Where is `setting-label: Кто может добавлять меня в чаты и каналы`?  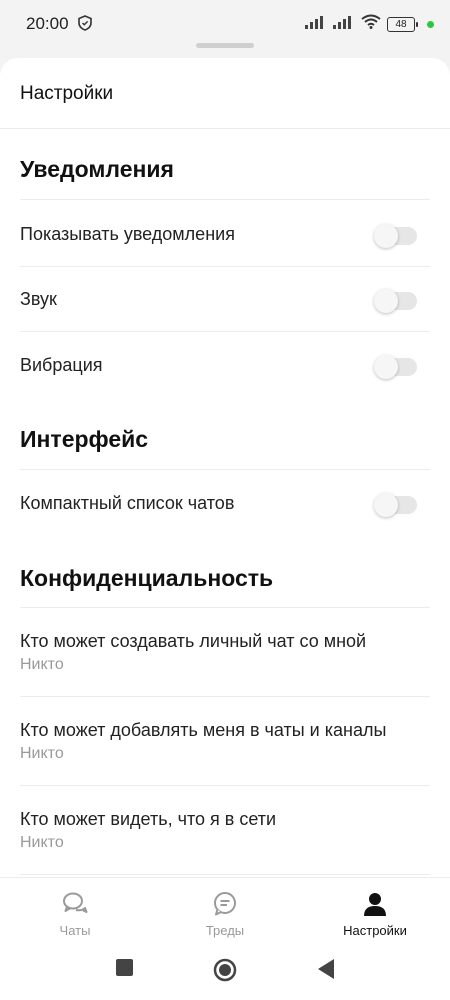 setting-label: Кто может добавлять меня в чаты и каналы is located at coordinates (203, 730).